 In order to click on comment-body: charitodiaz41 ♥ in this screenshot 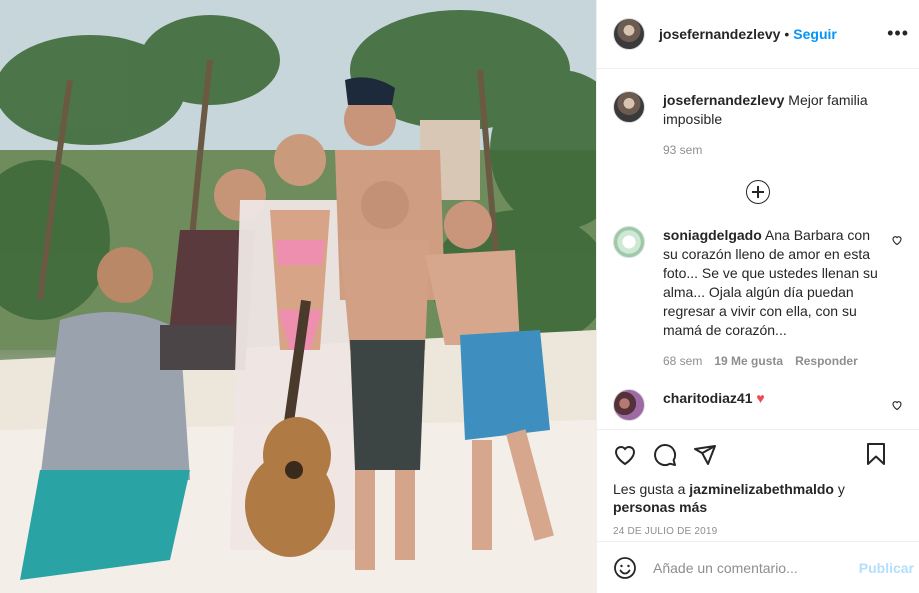, I will do `click(771, 398)`.